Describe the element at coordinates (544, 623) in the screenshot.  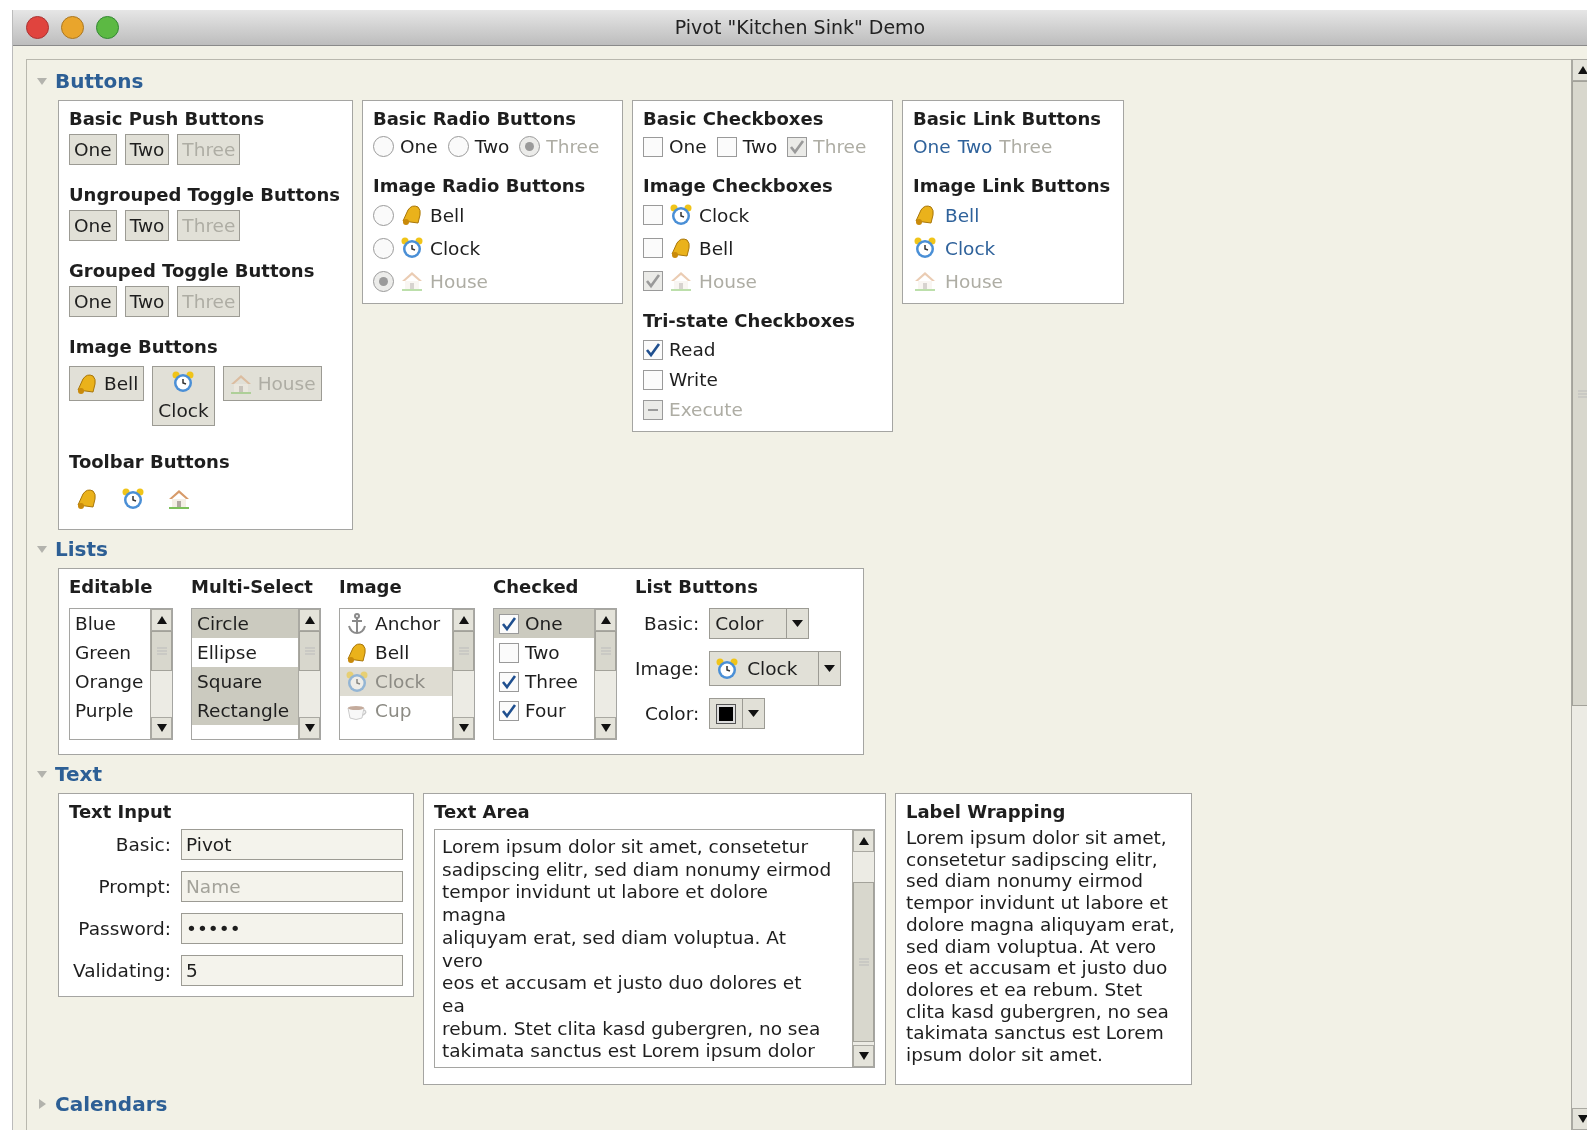
I see `list-item: One` at that location.